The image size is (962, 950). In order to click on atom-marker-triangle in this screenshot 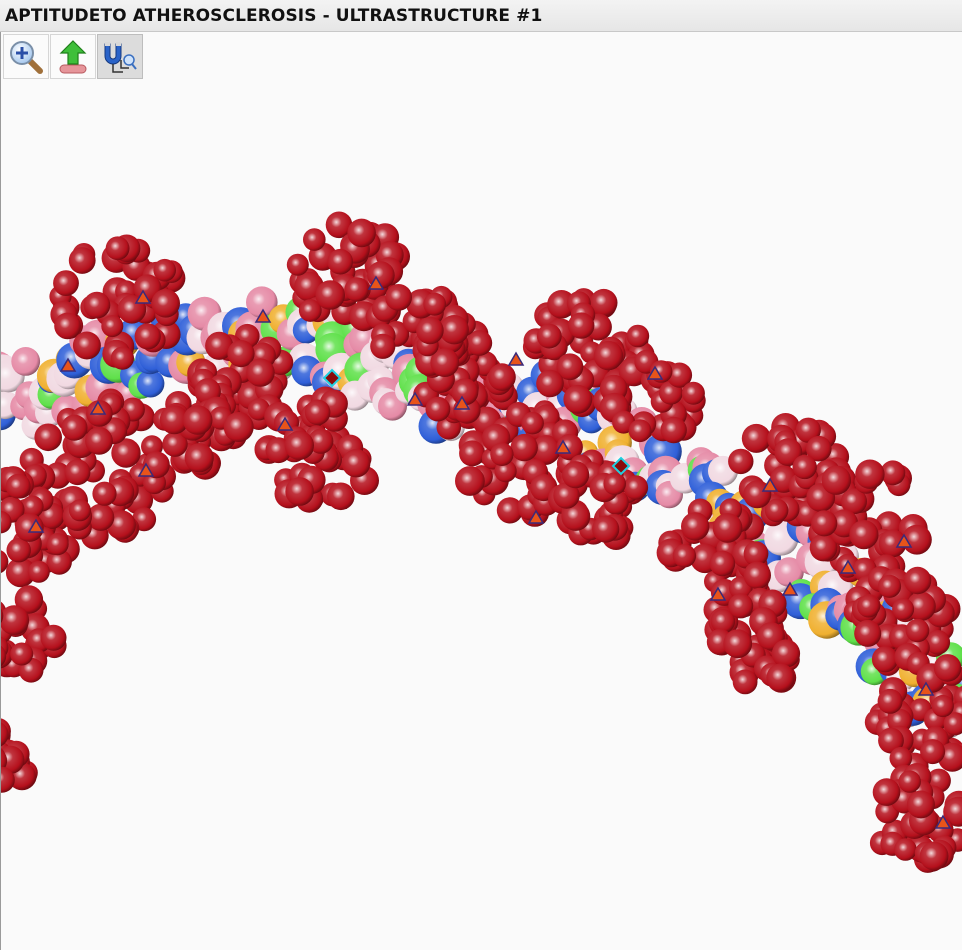, I will do `click(516, 358)`.